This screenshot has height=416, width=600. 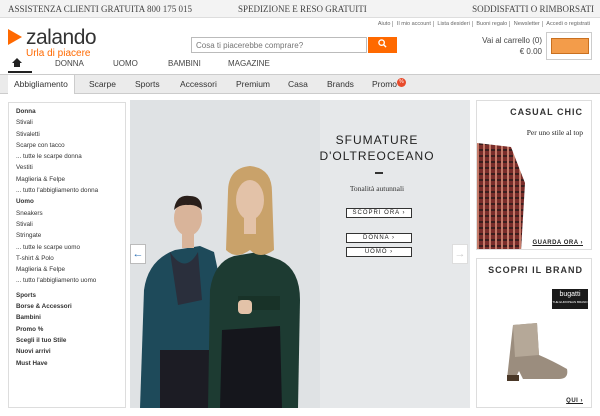 What do you see at coordinates (67, 145) in the screenshot?
I see `sidebar-item: Scarpe con tacco` at bounding box center [67, 145].